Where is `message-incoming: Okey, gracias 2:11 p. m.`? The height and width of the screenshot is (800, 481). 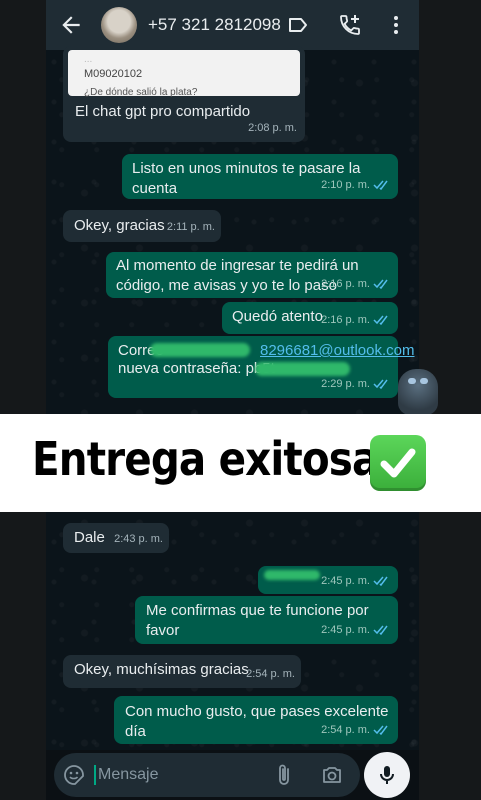
message-incoming: Okey, gracias 2:11 p. m. is located at coordinates (142, 226).